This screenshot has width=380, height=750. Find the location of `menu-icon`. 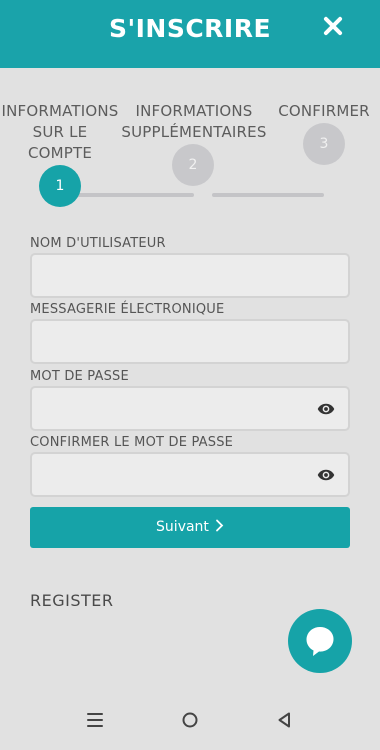

menu-icon is located at coordinates (95, 720).